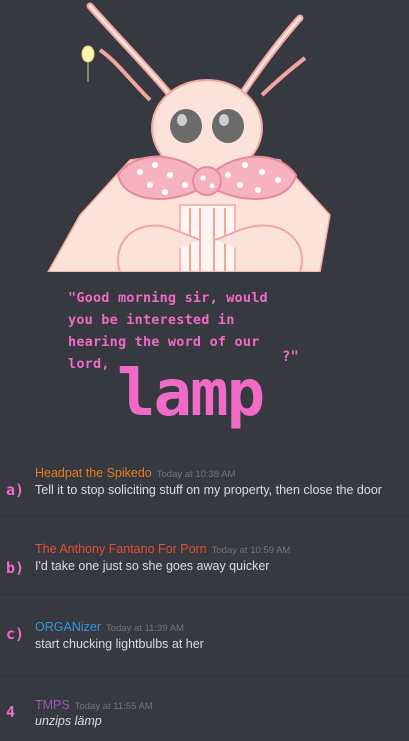 This screenshot has height=741, width=409. I want to click on option-marker: 4, so click(11, 712).